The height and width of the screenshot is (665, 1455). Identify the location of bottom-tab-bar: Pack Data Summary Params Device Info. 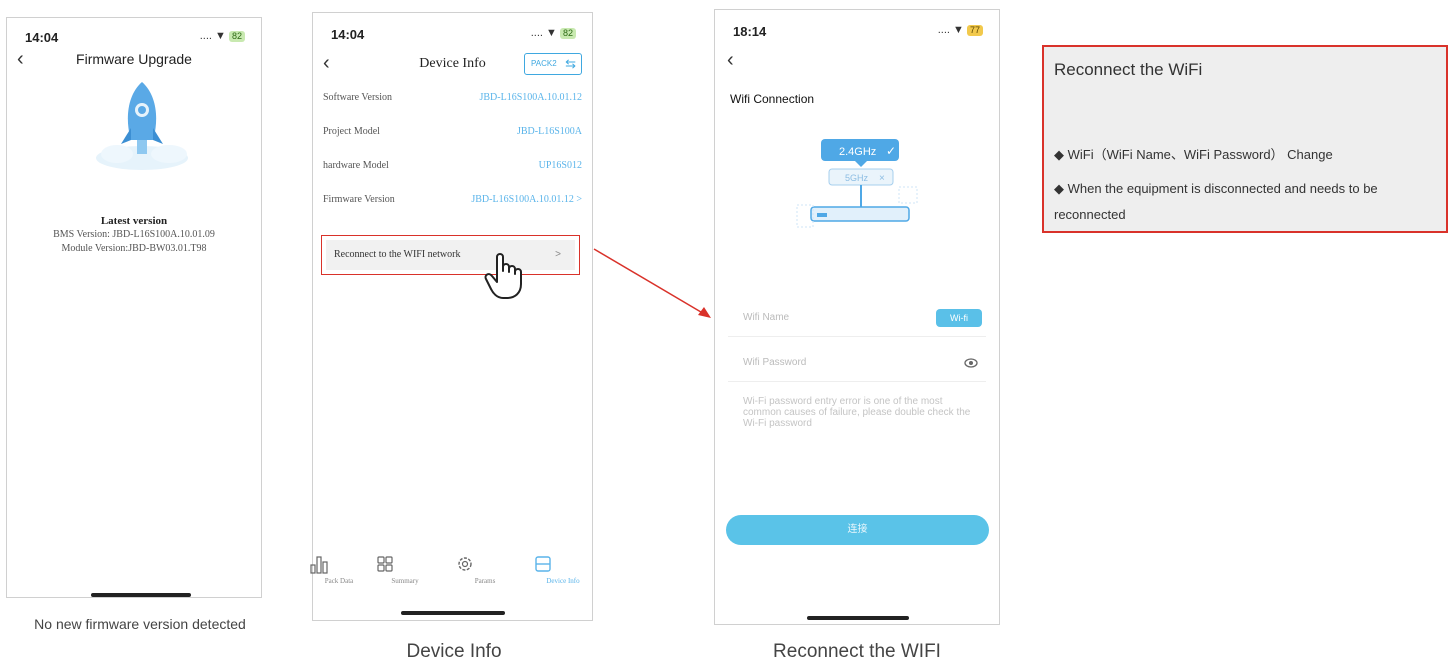
(451, 575).